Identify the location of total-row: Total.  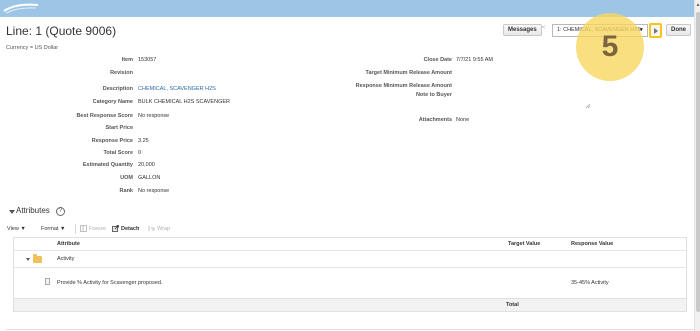
(350, 304).